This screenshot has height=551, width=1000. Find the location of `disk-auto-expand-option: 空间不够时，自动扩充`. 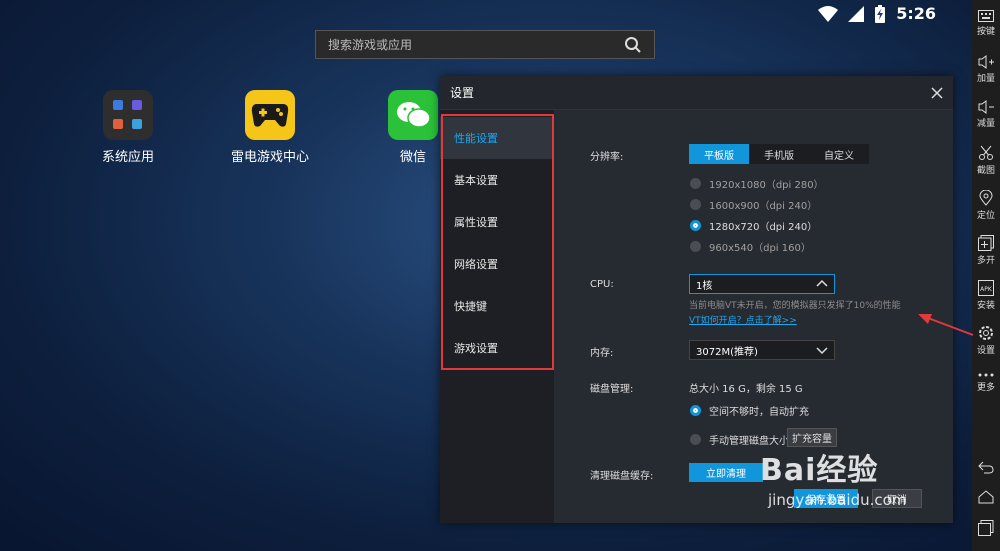

disk-auto-expand-option: 空间不够时，自动扩充 is located at coordinates (749, 410).